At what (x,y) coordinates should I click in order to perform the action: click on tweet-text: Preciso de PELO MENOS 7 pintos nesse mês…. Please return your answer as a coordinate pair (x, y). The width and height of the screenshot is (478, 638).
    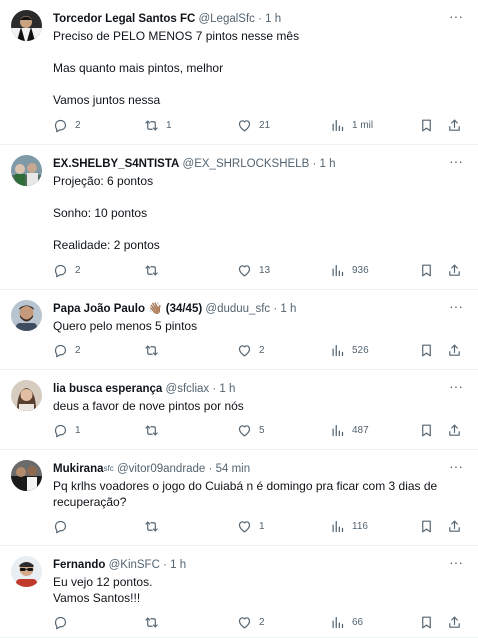
    Looking at the image, I should click on (250, 68).